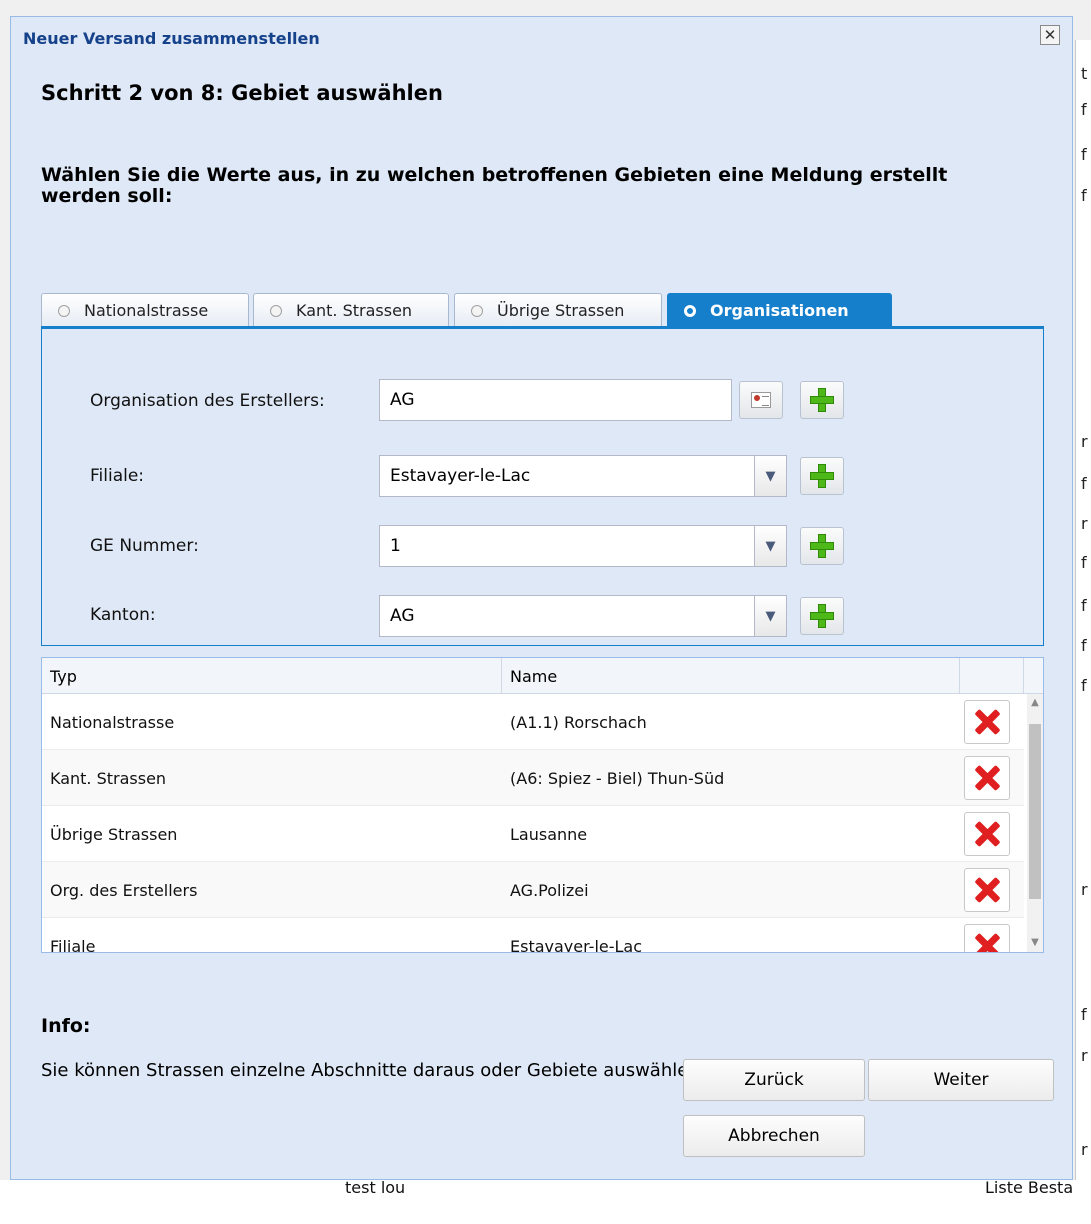 The image size is (1091, 1224). What do you see at coordinates (144, 546) in the screenshot?
I see `ge-label: GE Nummer:` at bounding box center [144, 546].